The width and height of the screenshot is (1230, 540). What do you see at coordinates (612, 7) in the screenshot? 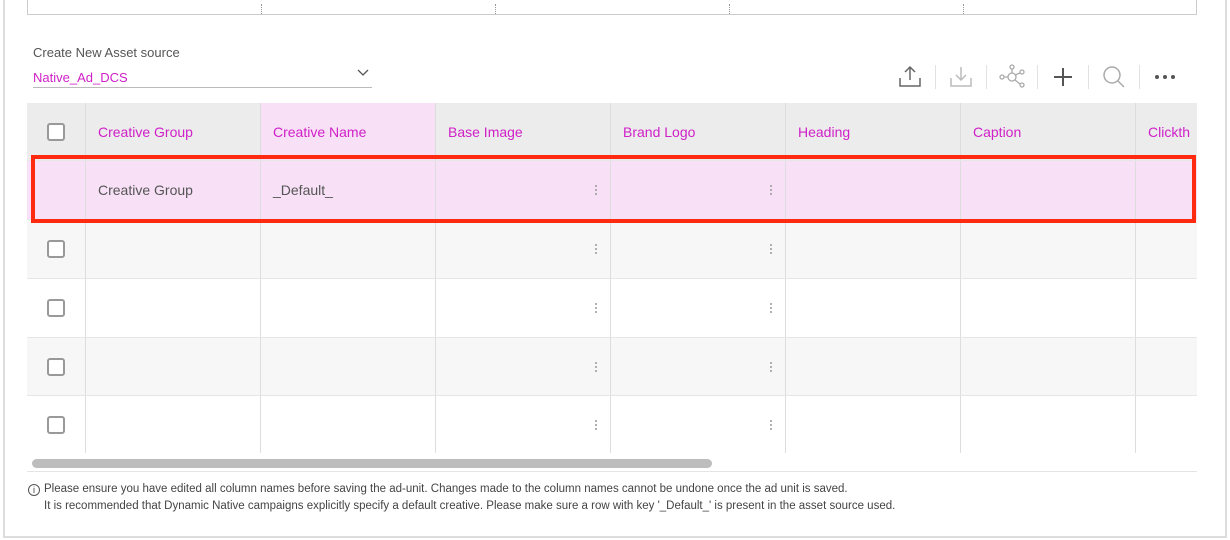
I see `previous-table-edge` at bounding box center [612, 7].